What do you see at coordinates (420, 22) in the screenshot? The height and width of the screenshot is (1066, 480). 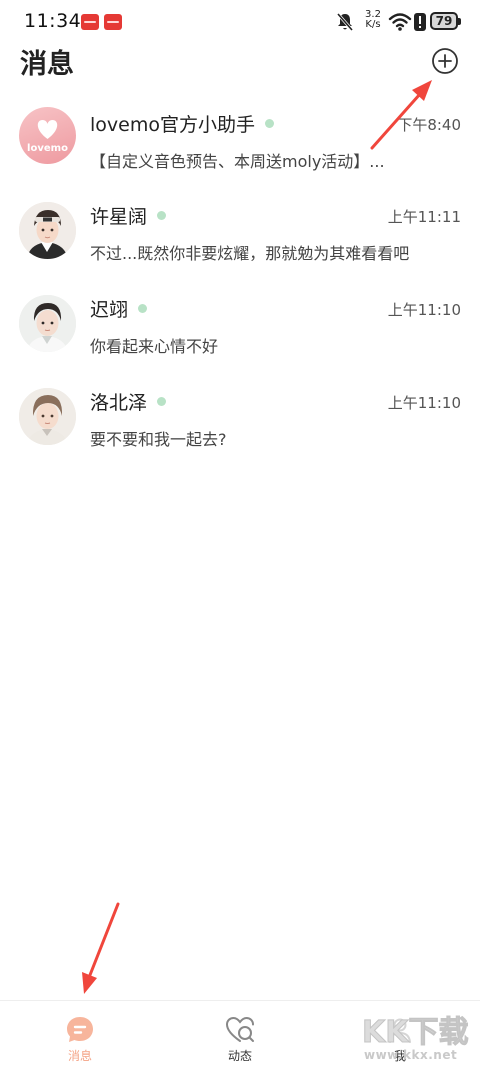 I see `warning-icon` at bounding box center [420, 22].